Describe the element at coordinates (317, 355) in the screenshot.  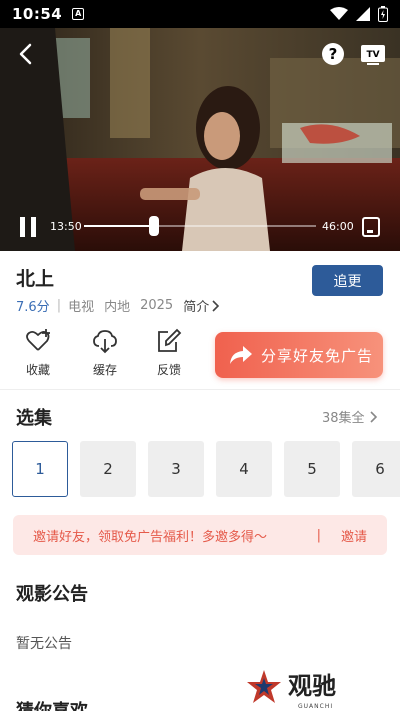
I see `share-label: 分享好友免广告` at that location.